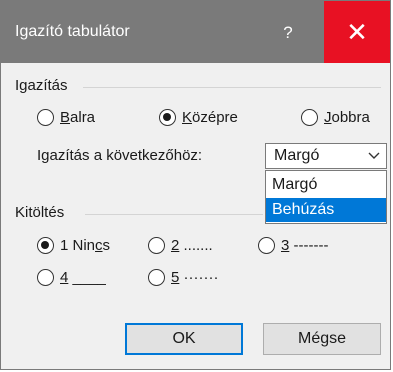 This screenshot has height=372, width=393. What do you see at coordinates (41, 85) in the screenshot?
I see `alignment-group-label: Igazítás` at bounding box center [41, 85].